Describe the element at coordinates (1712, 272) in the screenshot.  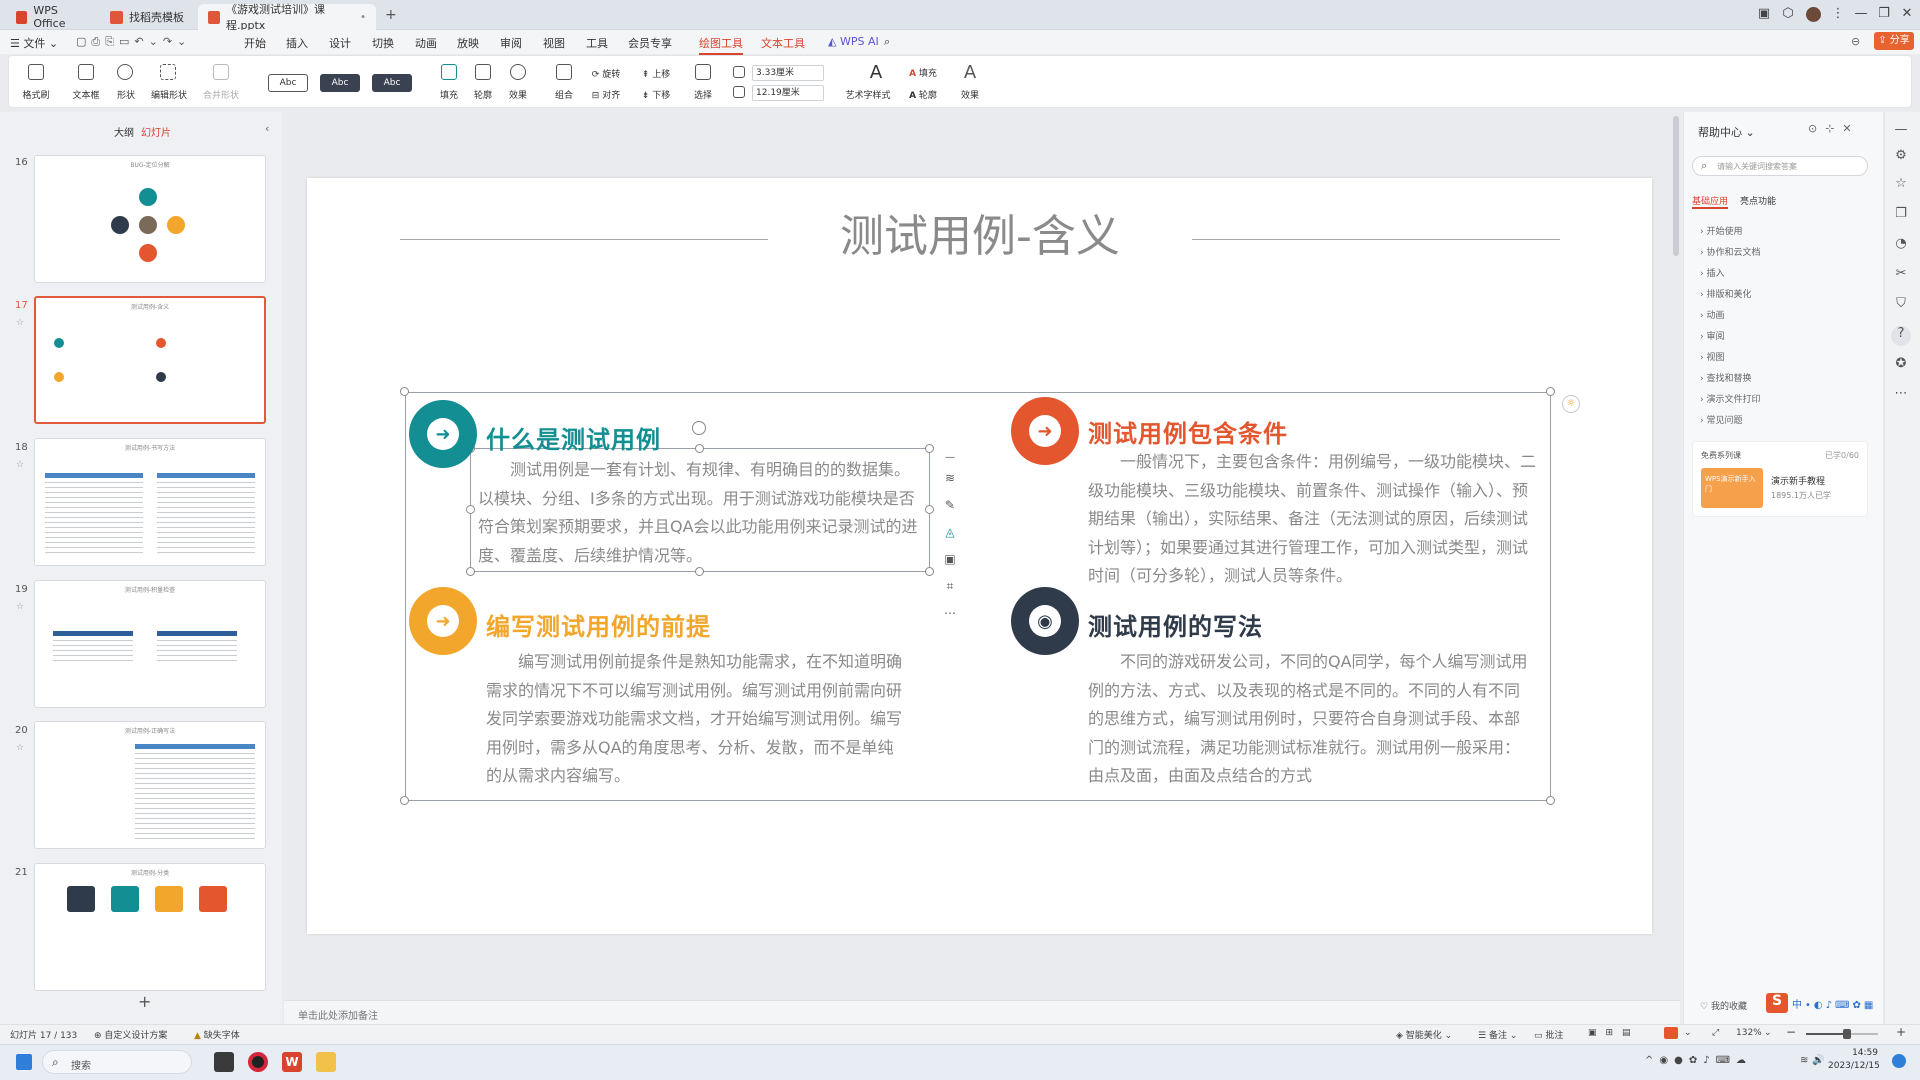
I see `help-item: › 插入` at that location.